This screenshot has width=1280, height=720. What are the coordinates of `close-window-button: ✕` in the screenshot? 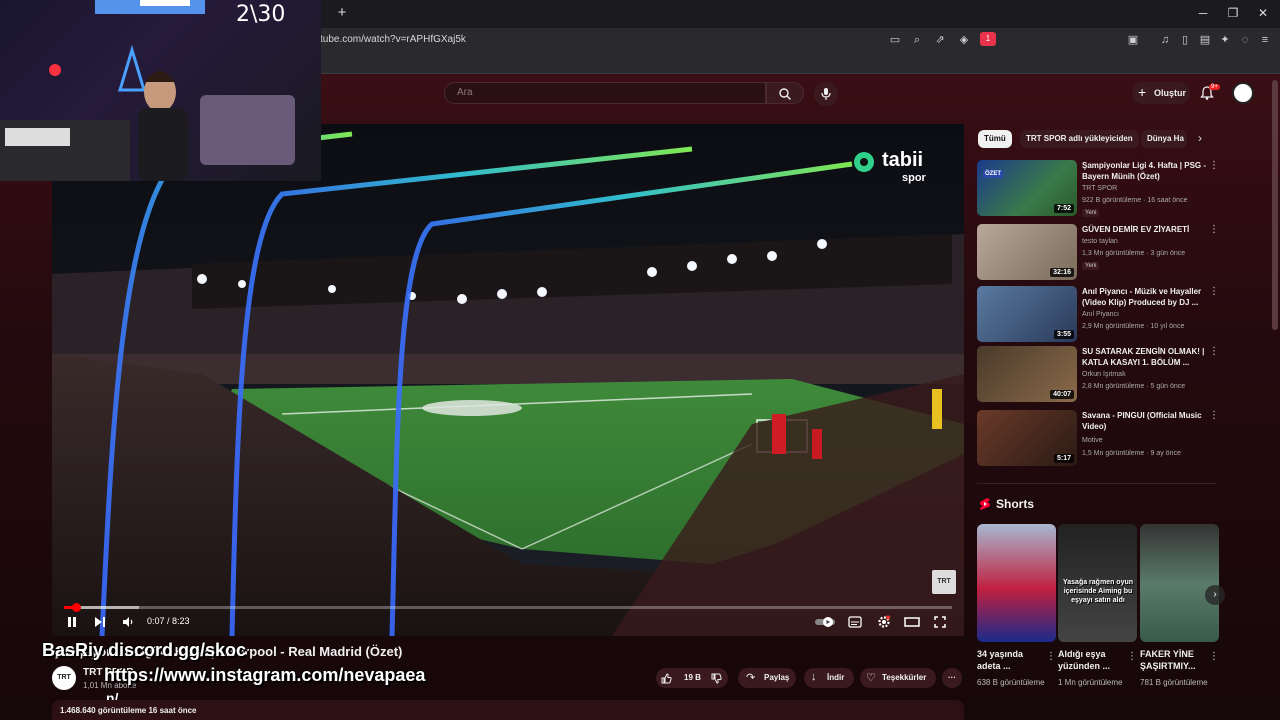 It's located at (1263, 13).